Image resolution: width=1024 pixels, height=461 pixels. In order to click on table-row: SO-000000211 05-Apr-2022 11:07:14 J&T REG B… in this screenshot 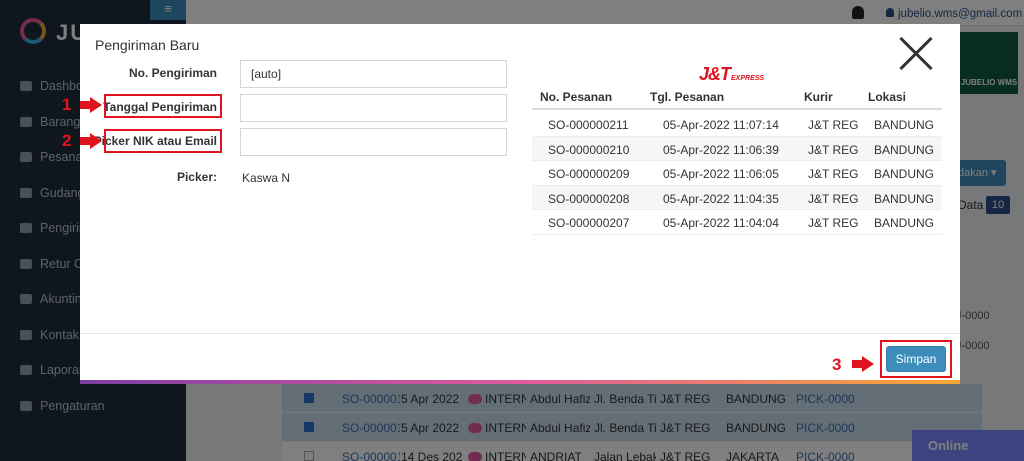, I will do `click(737, 124)`.